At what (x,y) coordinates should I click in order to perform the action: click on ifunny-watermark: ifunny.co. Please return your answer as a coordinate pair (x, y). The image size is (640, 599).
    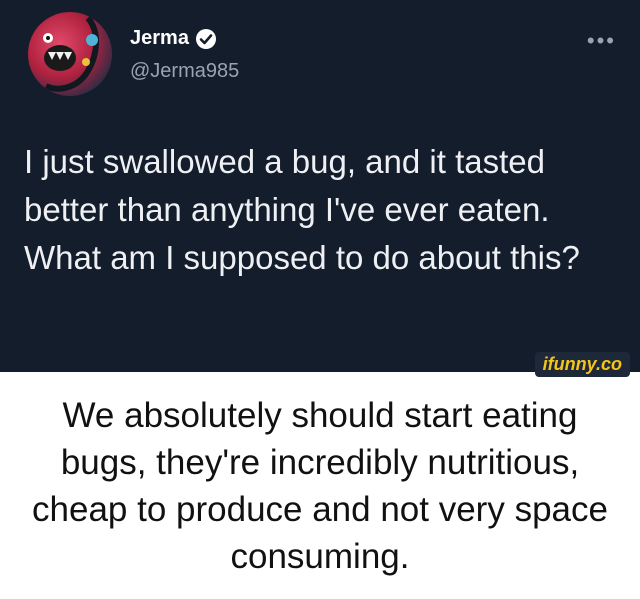
    Looking at the image, I should click on (582, 364).